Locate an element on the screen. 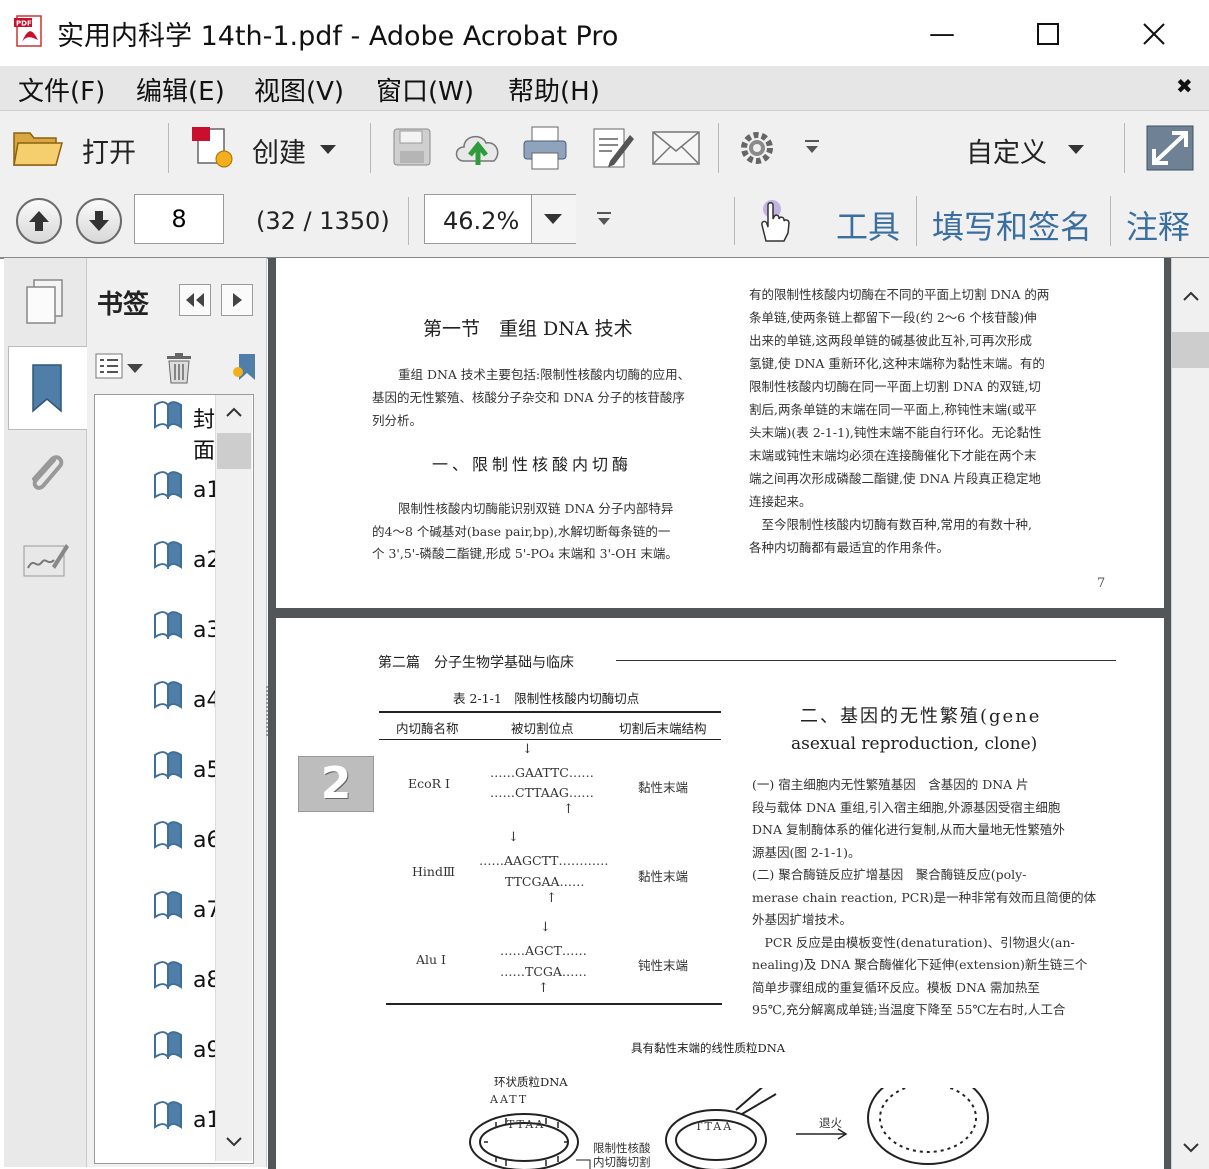  save-icon is located at coordinates (412, 147).